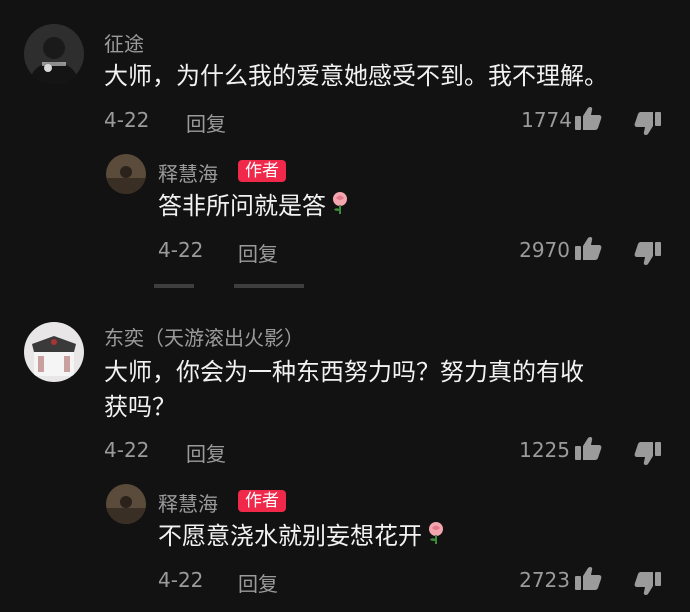 Image resolution: width=690 pixels, height=612 pixels. Describe the element at coordinates (344, 372) in the screenshot. I see `comment-text-line1: 大师，你会为一种东西努力吗？努力真的有收` at that location.